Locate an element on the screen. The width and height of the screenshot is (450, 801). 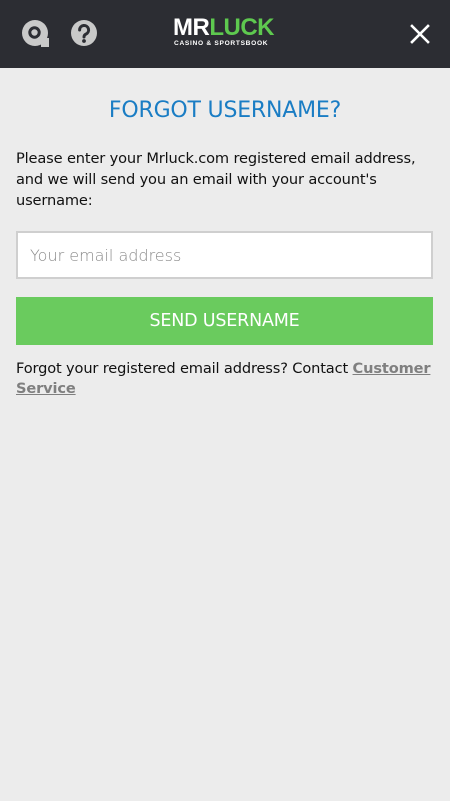
logo-mr-text: MR is located at coordinates (191, 27).